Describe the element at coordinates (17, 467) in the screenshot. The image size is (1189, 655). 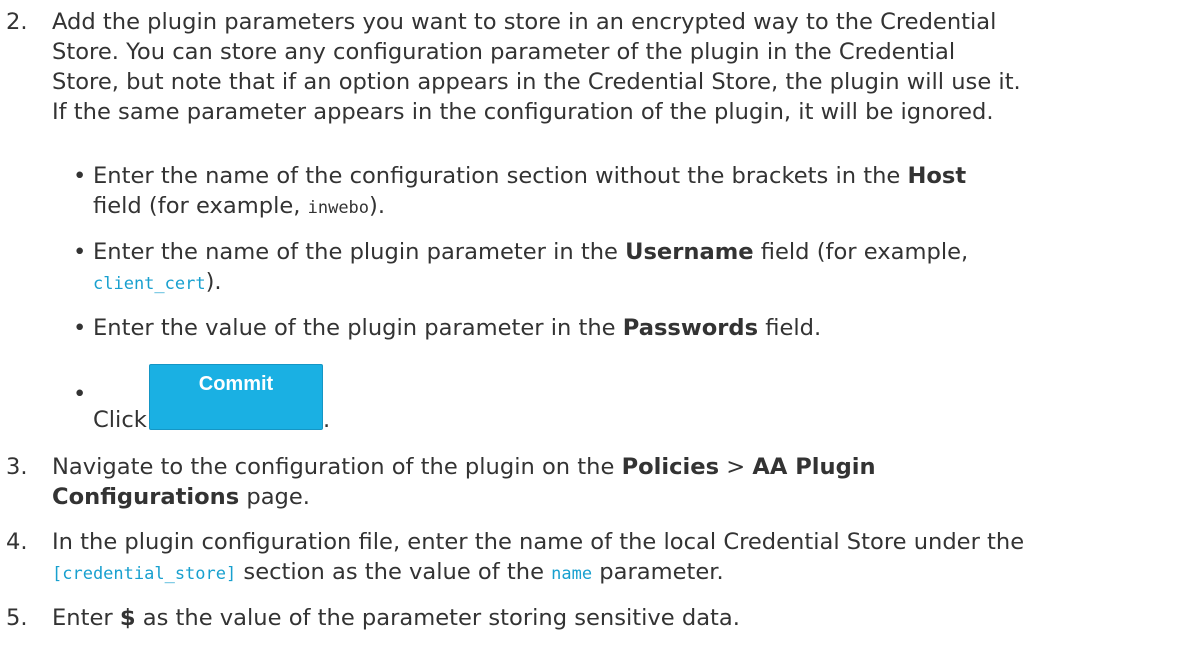
I see `step-number: 3.` at that location.